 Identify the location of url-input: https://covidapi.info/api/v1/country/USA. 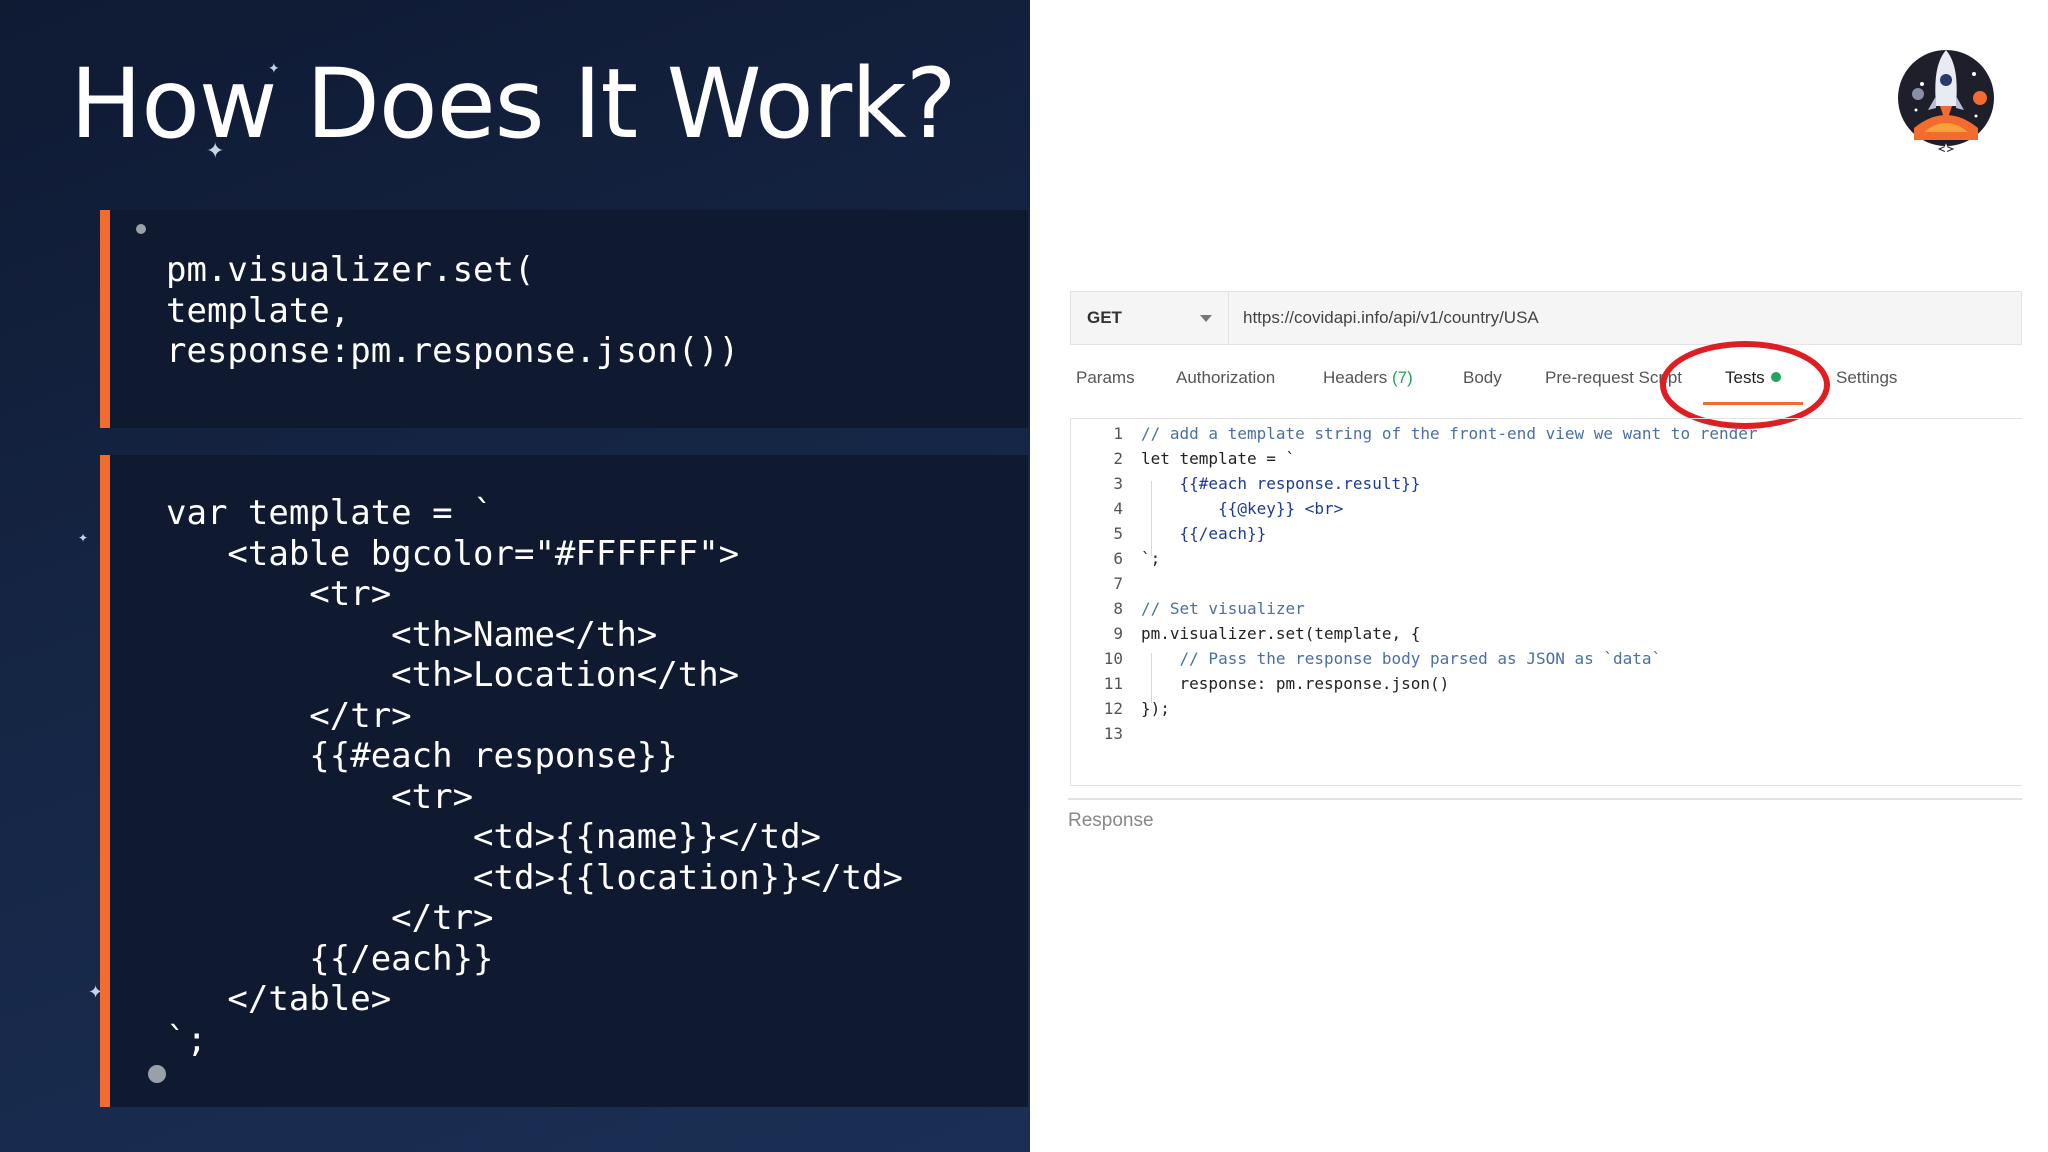
(1384, 318).